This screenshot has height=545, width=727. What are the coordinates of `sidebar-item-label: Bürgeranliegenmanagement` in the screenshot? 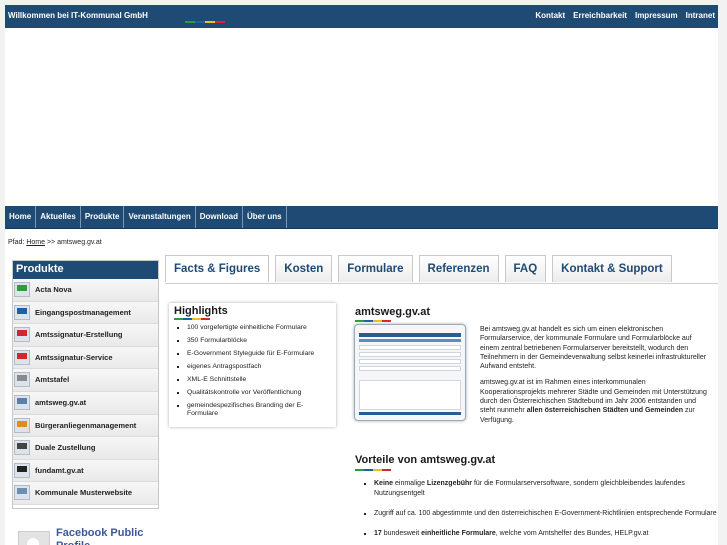 It's located at (86, 425).